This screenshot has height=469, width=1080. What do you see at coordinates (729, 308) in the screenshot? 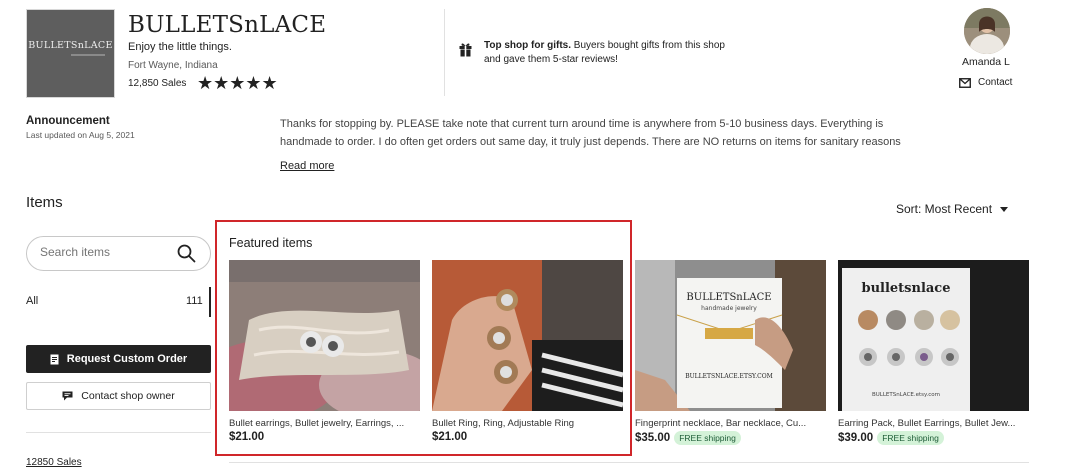
I see `card-brand-subtext: handmade jewelry` at bounding box center [729, 308].